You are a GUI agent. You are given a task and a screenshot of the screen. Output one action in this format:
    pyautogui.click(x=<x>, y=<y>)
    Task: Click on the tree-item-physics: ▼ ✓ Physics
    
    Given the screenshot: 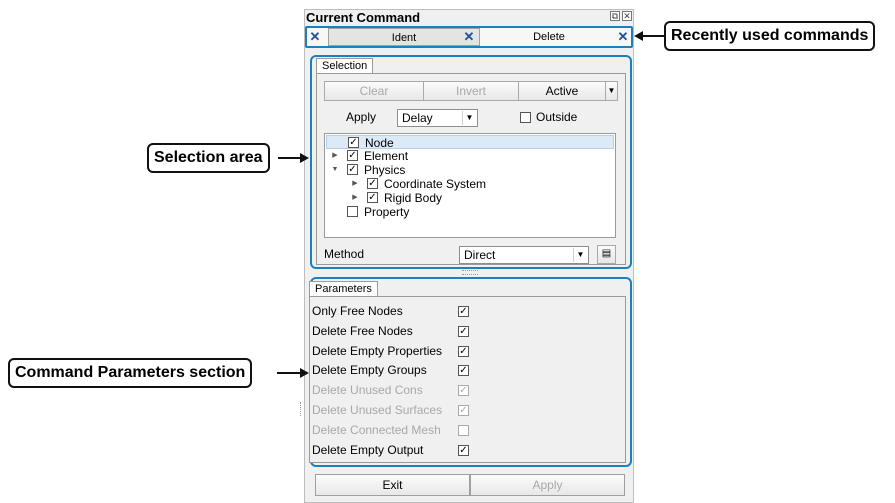 What is the action you would take?
    pyautogui.click(x=470, y=170)
    